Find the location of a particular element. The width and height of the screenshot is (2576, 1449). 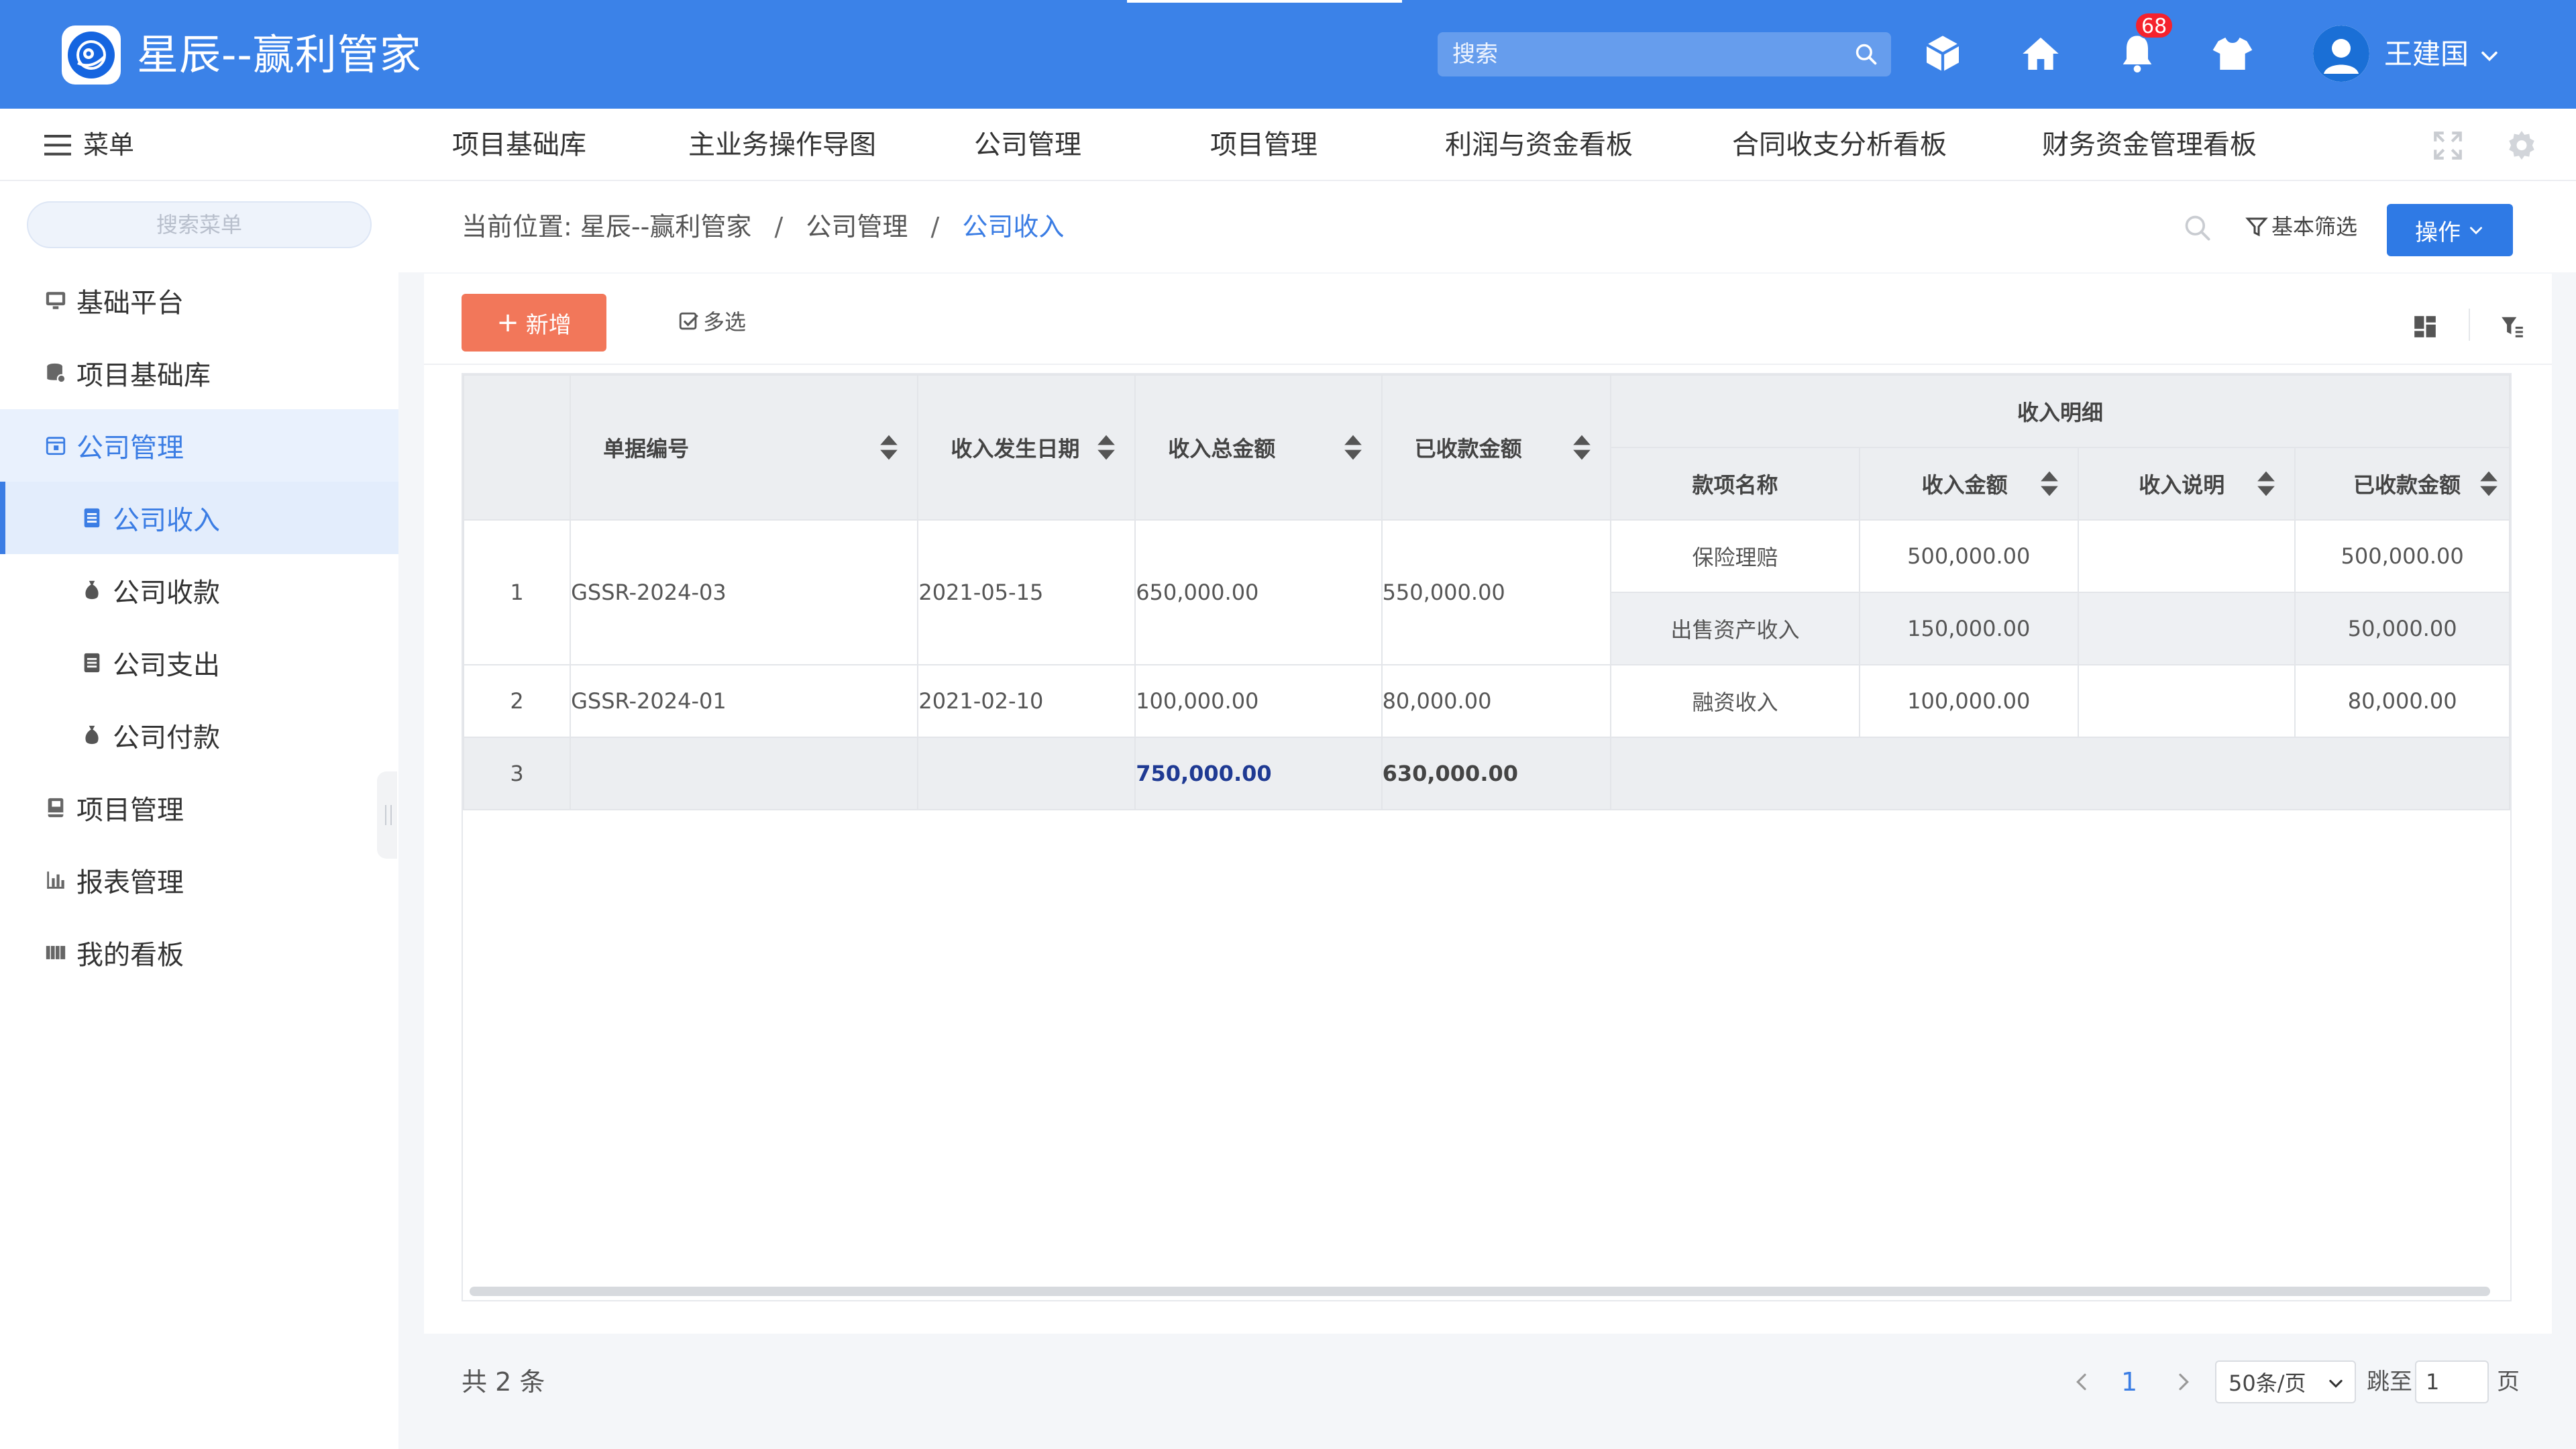

username: 王建国 is located at coordinates (2426, 54).